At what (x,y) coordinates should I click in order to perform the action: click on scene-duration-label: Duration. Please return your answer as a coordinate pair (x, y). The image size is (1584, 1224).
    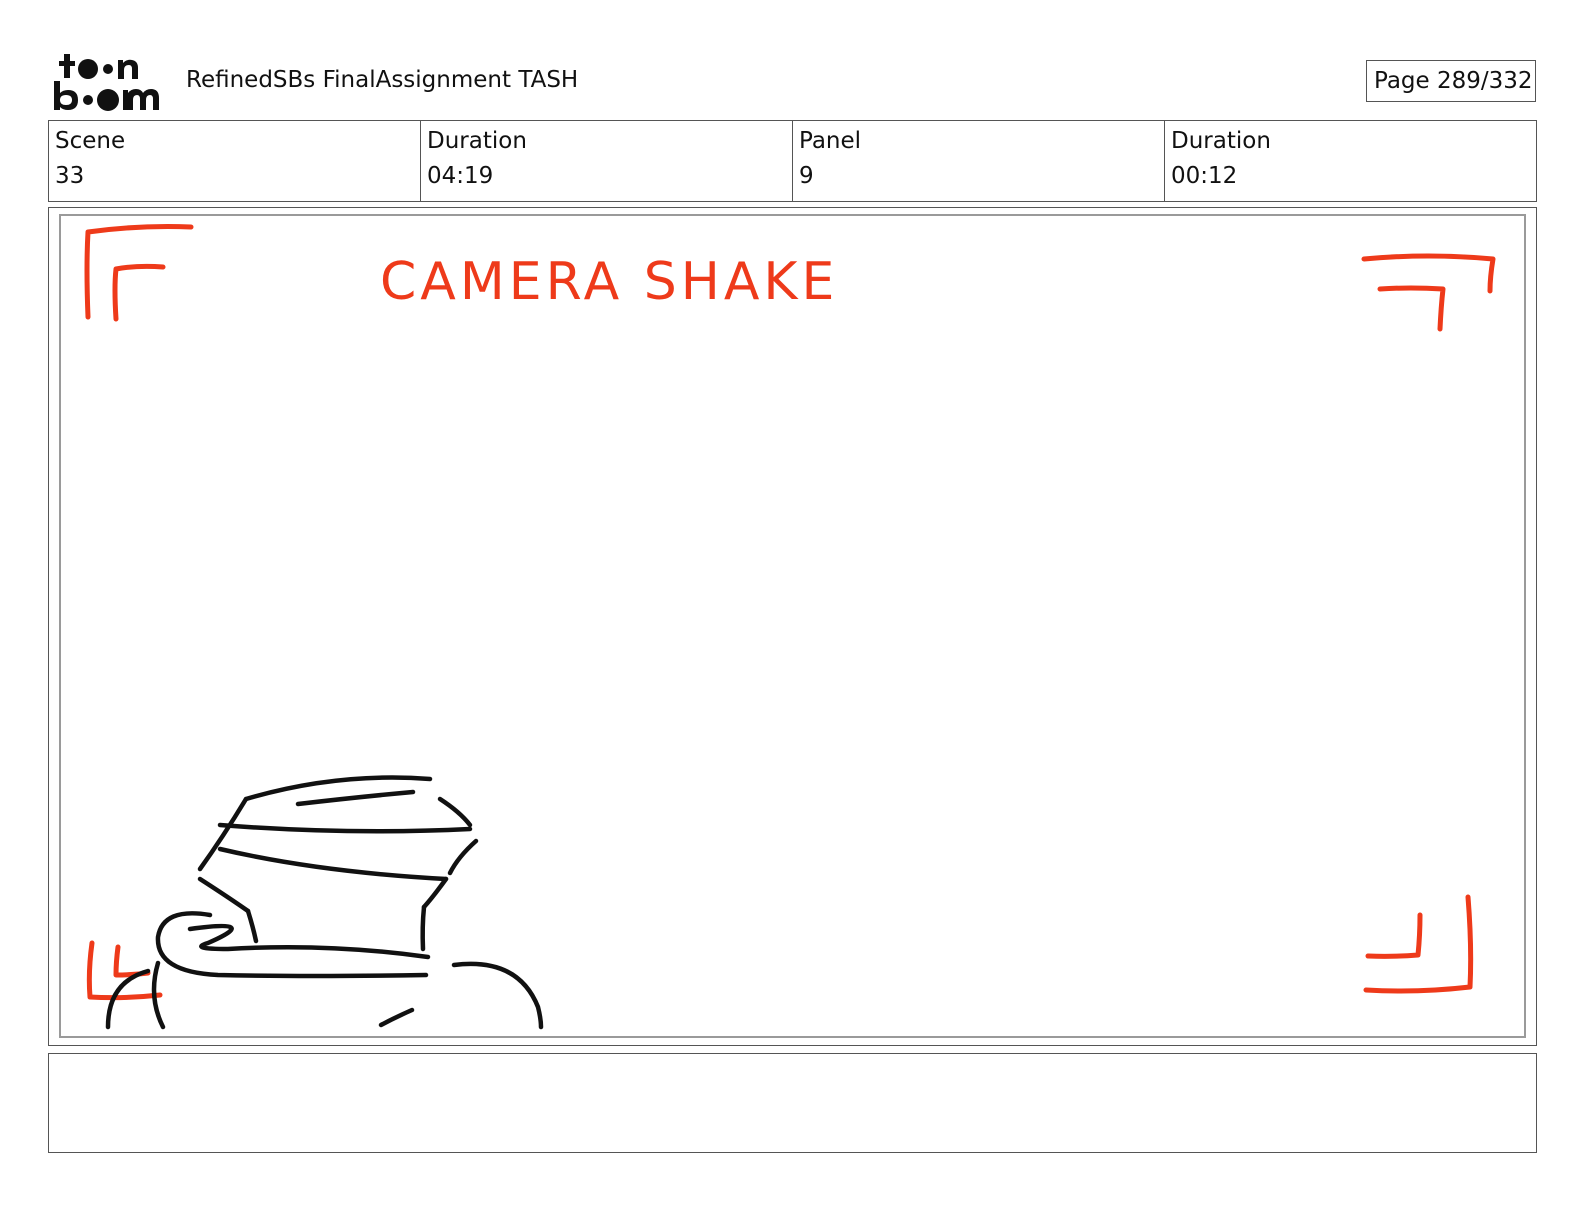
    Looking at the image, I should click on (477, 141).